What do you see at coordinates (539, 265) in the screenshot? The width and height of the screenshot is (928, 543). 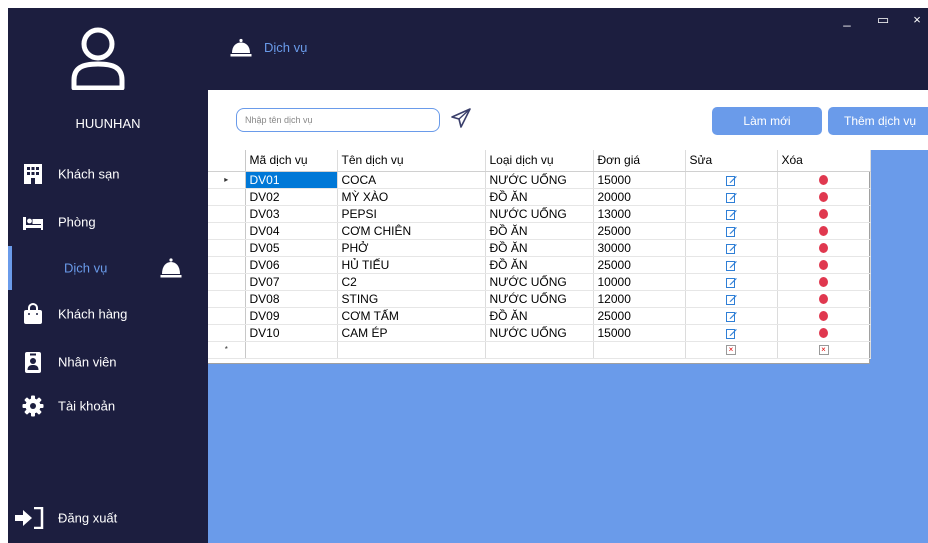 I see `table-row: DV06 HỦ TIẾU ĐỒ ĂN 25000` at bounding box center [539, 265].